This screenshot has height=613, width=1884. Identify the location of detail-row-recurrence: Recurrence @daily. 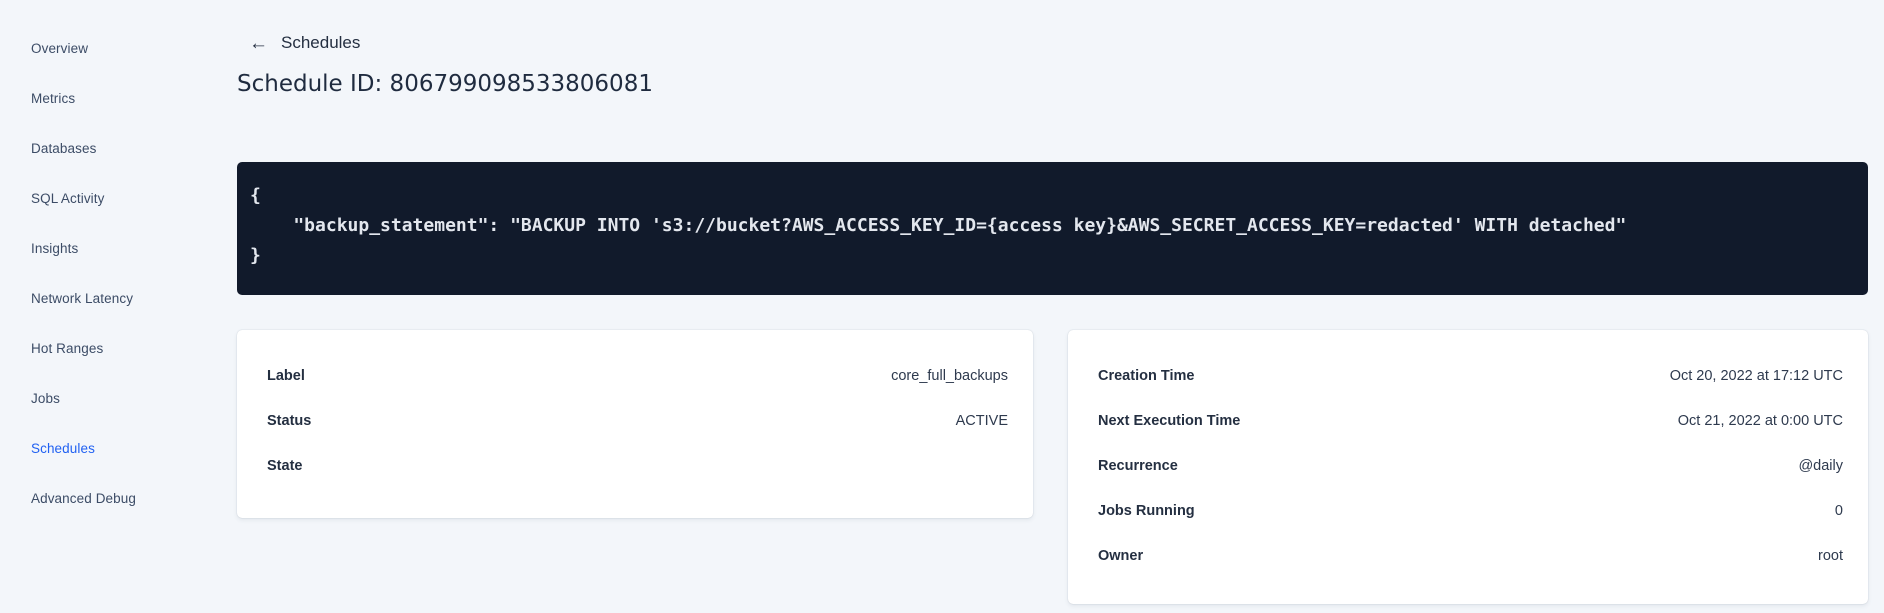
(1470, 465).